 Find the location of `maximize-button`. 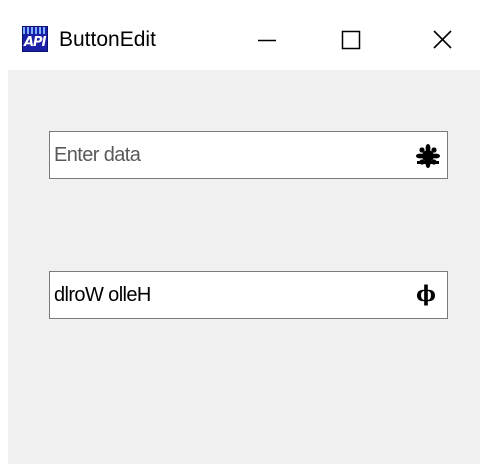

maximize-button is located at coordinates (351, 40).